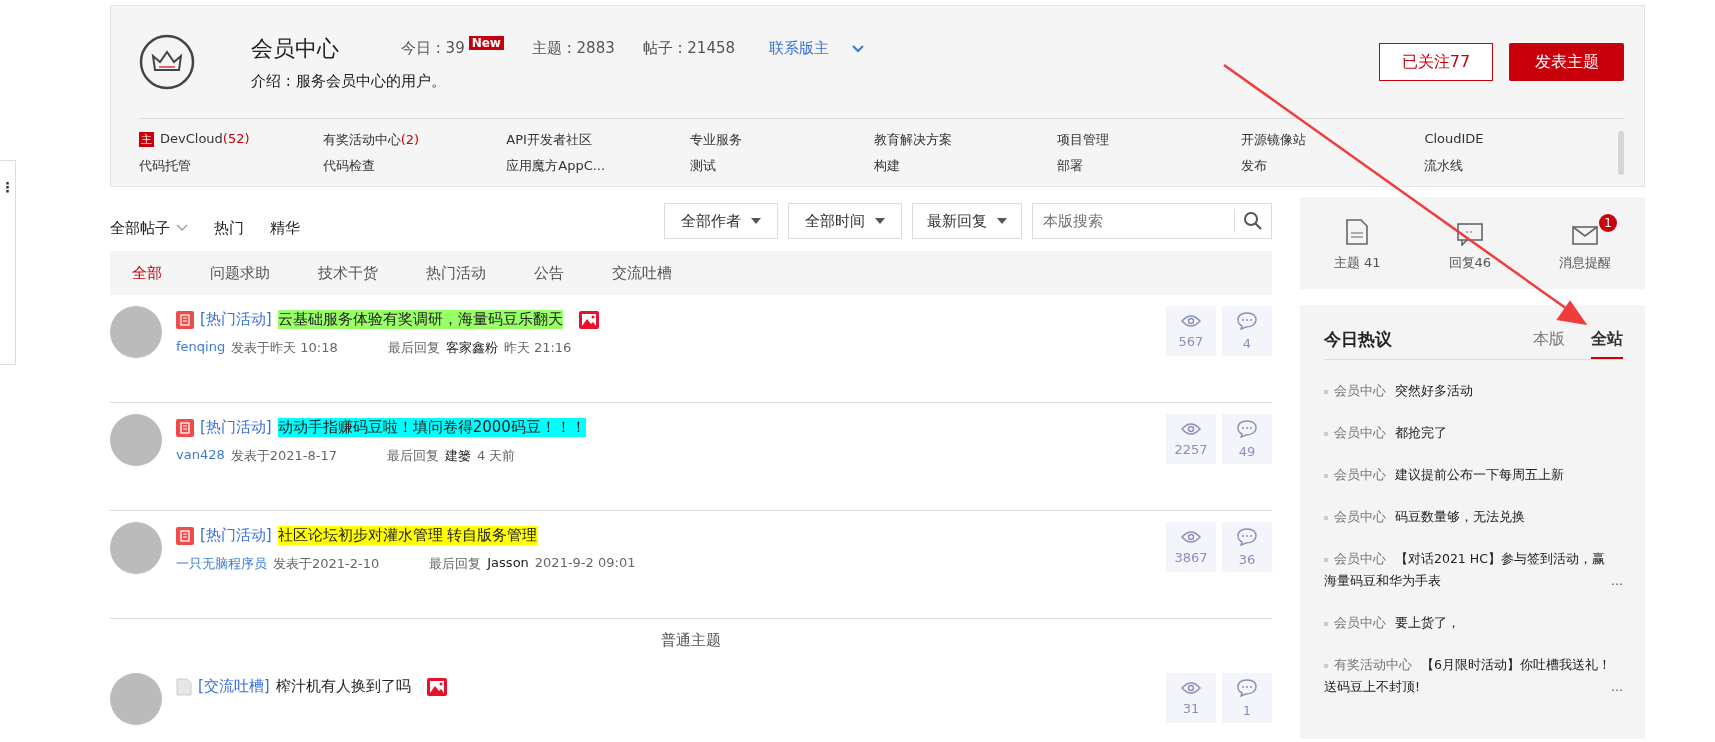  Describe the element at coordinates (229, 228) in the screenshot. I see `view-filter-link: 热门` at that location.